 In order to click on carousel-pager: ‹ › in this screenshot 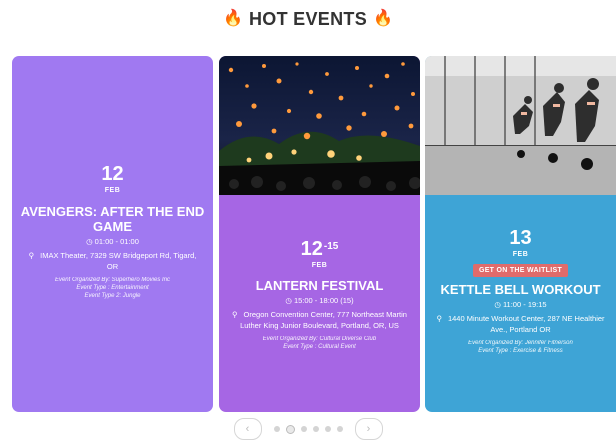, I will do `click(308, 429)`.